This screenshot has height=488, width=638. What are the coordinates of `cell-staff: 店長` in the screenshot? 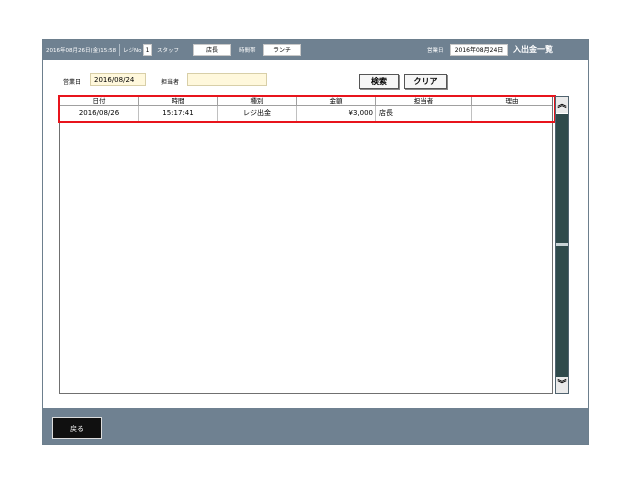 It's located at (424, 113).